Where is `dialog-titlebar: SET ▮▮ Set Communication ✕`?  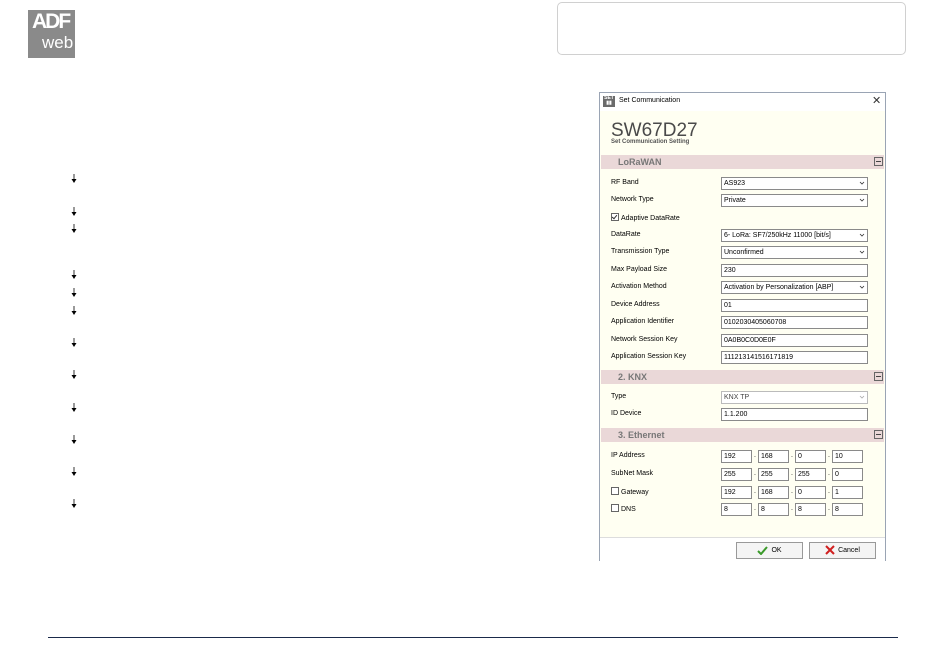
dialog-titlebar: SET ▮▮ Set Communication ✕ is located at coordinates (742, 102).